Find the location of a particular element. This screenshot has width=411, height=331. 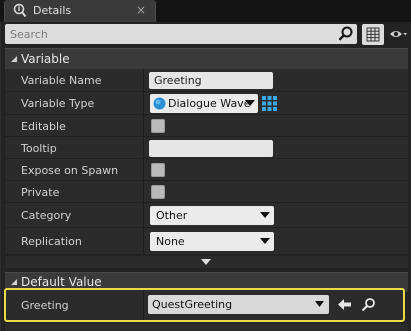

close-icon: × is located at coordinates (141, 10).